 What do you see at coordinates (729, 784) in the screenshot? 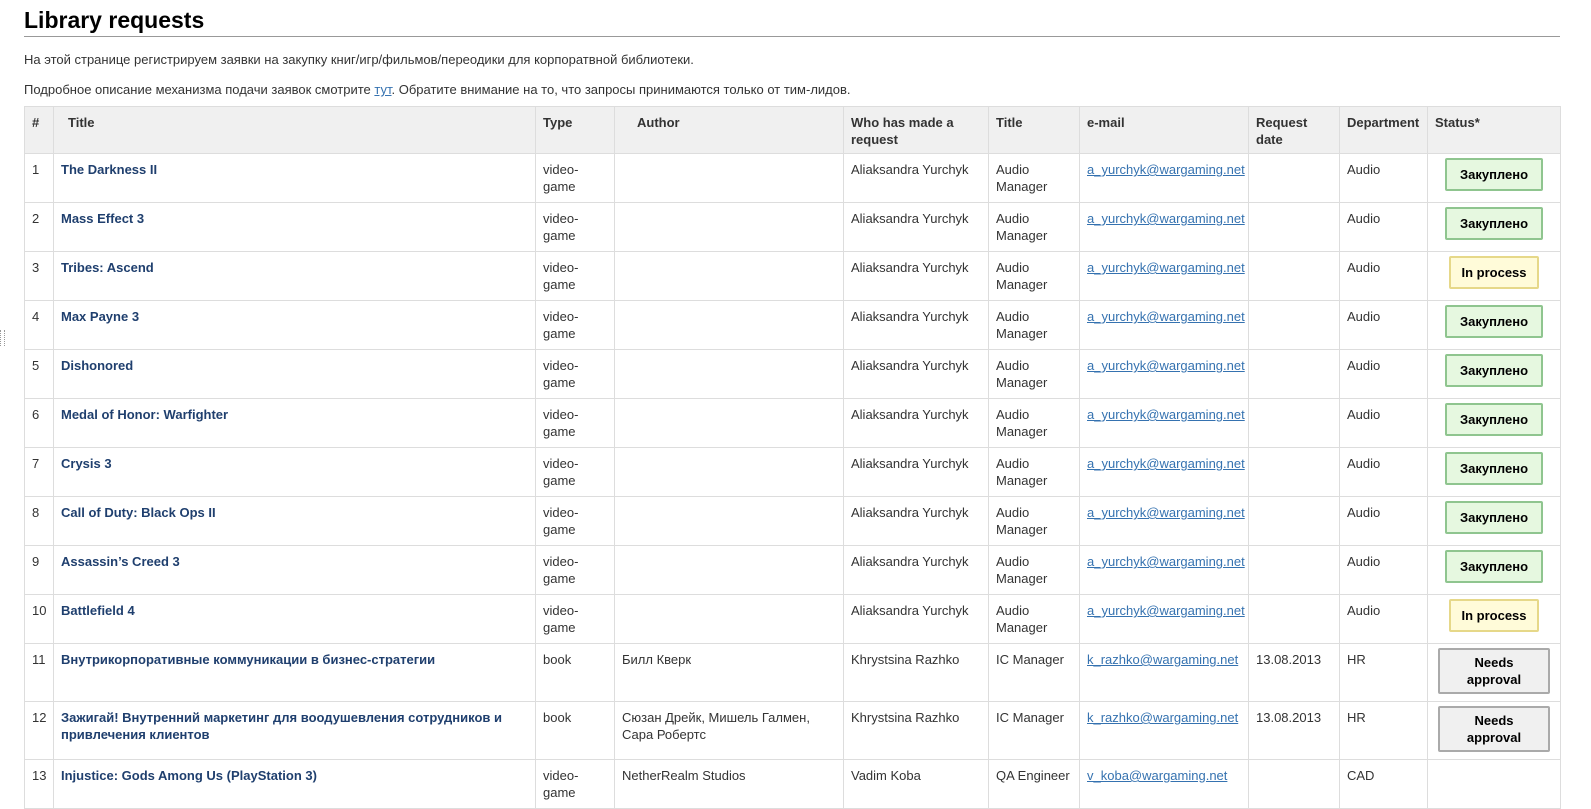
I see `cell-author: NetherRealm Studios` at bounding box center [729, 784].